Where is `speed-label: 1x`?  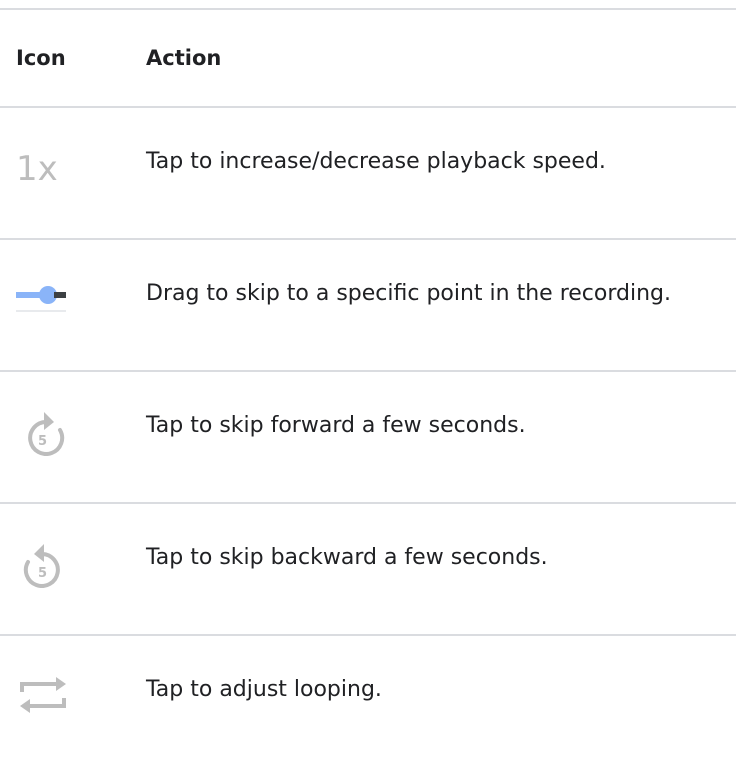 speed-label: 1x is located at coordinates (37, 167).